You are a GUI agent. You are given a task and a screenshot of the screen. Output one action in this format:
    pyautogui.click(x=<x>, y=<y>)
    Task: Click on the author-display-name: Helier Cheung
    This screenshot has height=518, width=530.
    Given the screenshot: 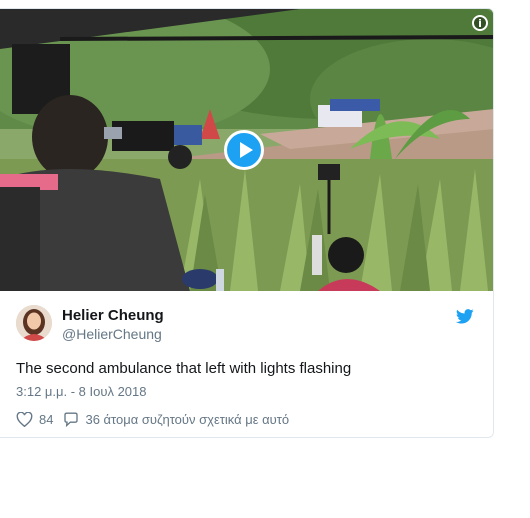 What is the action you would take?
    pyautogui.click(x=113, y=315)
    